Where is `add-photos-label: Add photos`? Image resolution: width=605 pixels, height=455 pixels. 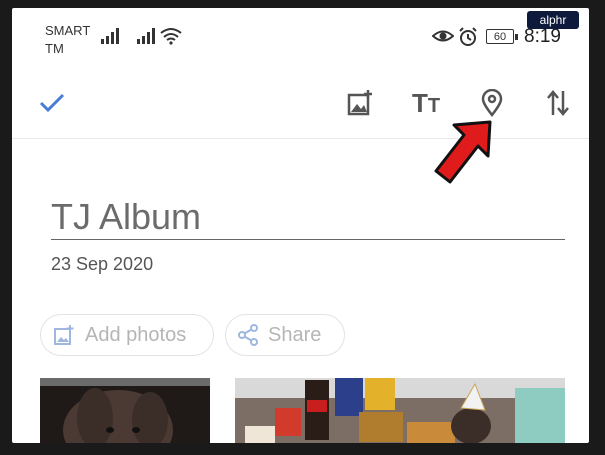 add-photos-label: Add photos is located at coordinates (136, 334).